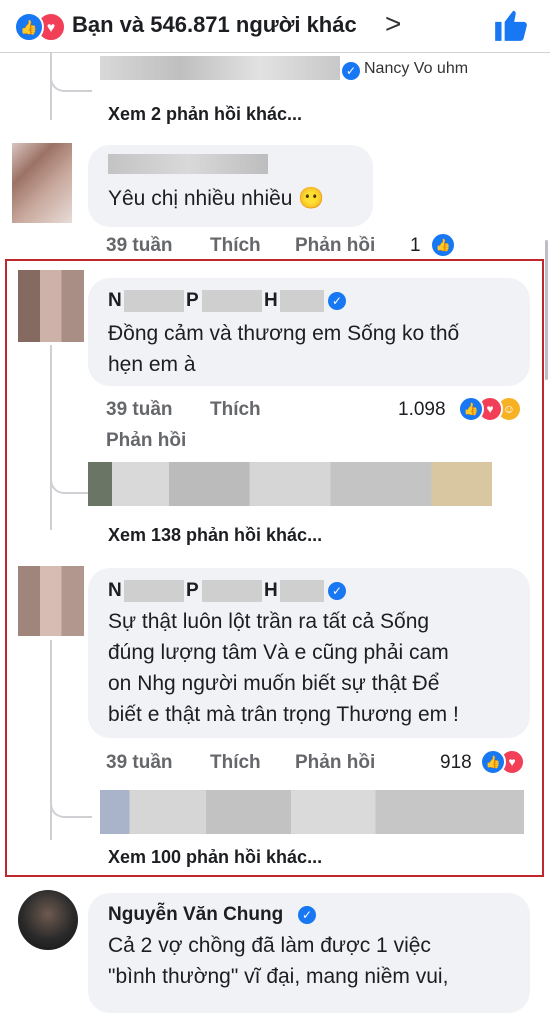 The width and height of the screenshot is (550, 1013). What do you see at coordinates (269, 621) in the screenshot?
I see `comment-text-line: Sự thật luôn lột trần ra tất cả Sống` at bounding box center [269, 621].